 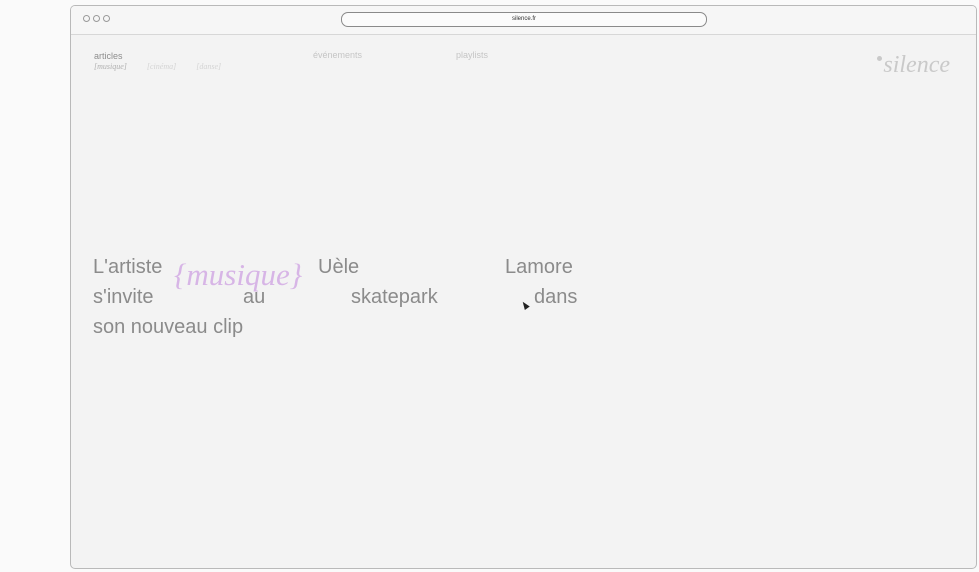 What do you see at coordinates (254, 297) in the screenshot?
I see `headline-word-5: au` at bounding box center [254, 297].